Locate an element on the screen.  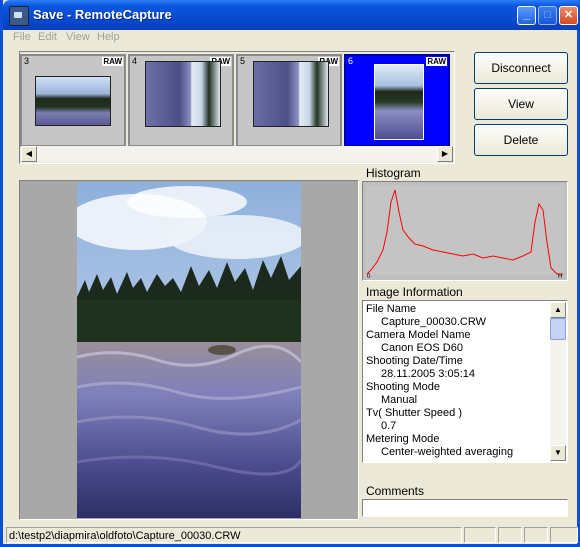
close-button: ✕ is located at coordinates (568, 15).